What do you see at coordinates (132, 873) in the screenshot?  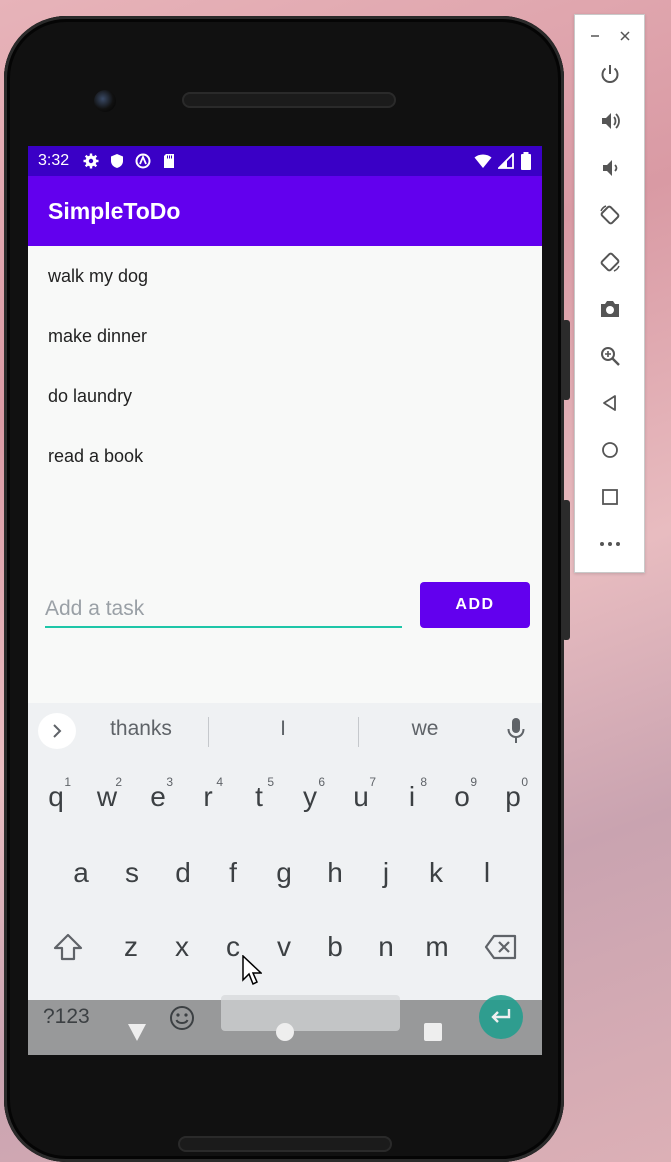 I see `key-s: s` at bounding box center [132, 873].